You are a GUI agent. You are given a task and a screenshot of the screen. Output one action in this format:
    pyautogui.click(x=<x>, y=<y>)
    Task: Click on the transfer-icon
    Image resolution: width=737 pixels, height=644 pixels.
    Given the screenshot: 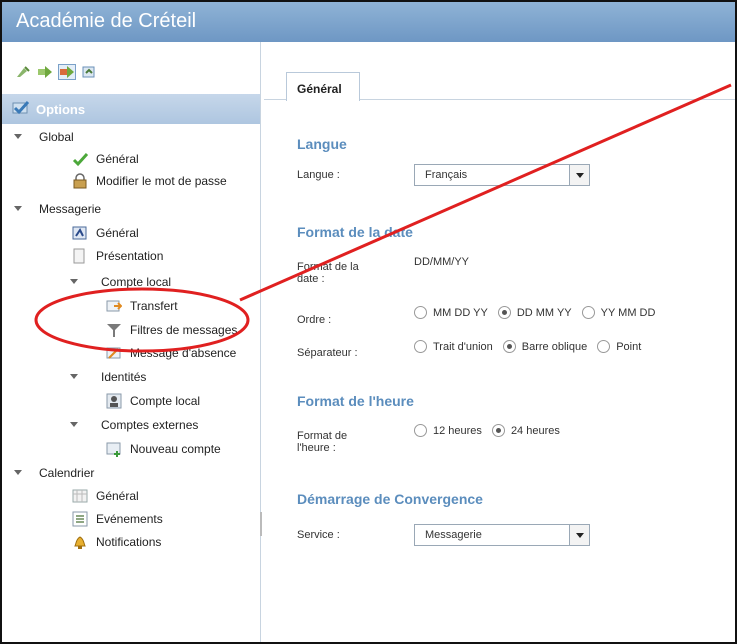 What is the action you would take?
    pyautogui.click(x=114, y=306)
    